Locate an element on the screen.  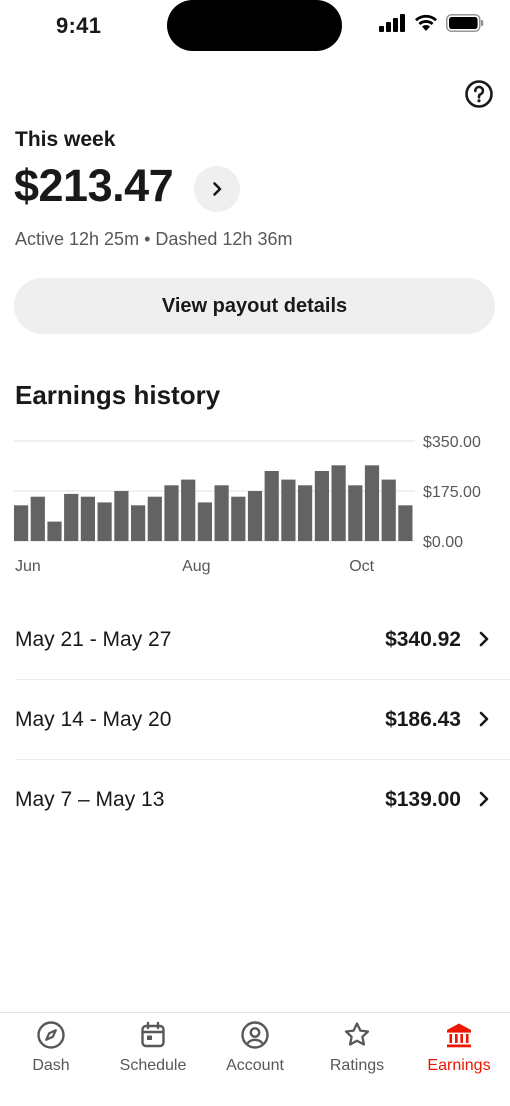
question-circle-icon is located at coordinates (479, 94).